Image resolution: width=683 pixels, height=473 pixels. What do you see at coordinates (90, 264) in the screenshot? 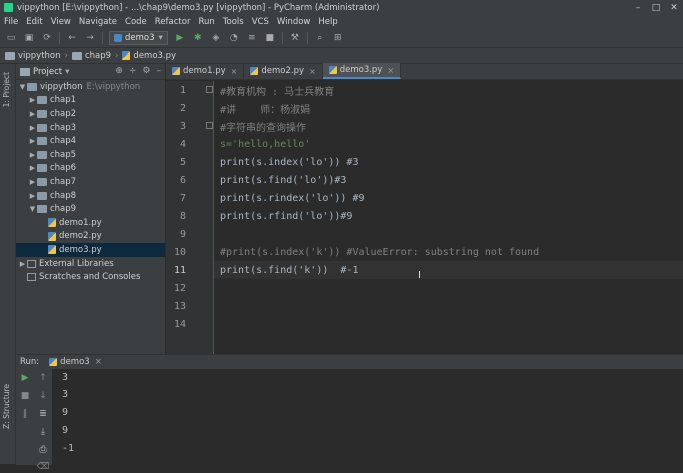
I see `tree-item-external-libraries: ▶ External Libraries` at bounding box center [90, 264].